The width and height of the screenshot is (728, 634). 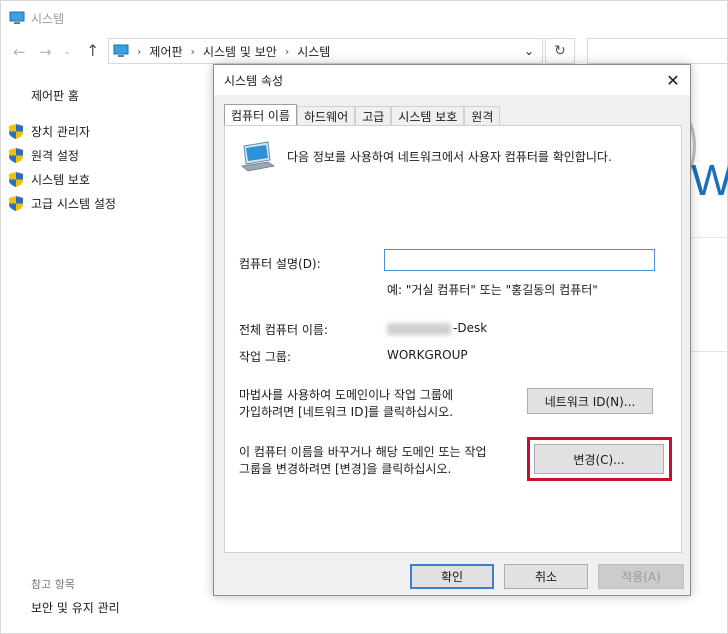 What do you see at coordinates (55, 156) in the screenshot?
I see `sidebar-item-label: 원격 설정` at bounding box center [55, 156].